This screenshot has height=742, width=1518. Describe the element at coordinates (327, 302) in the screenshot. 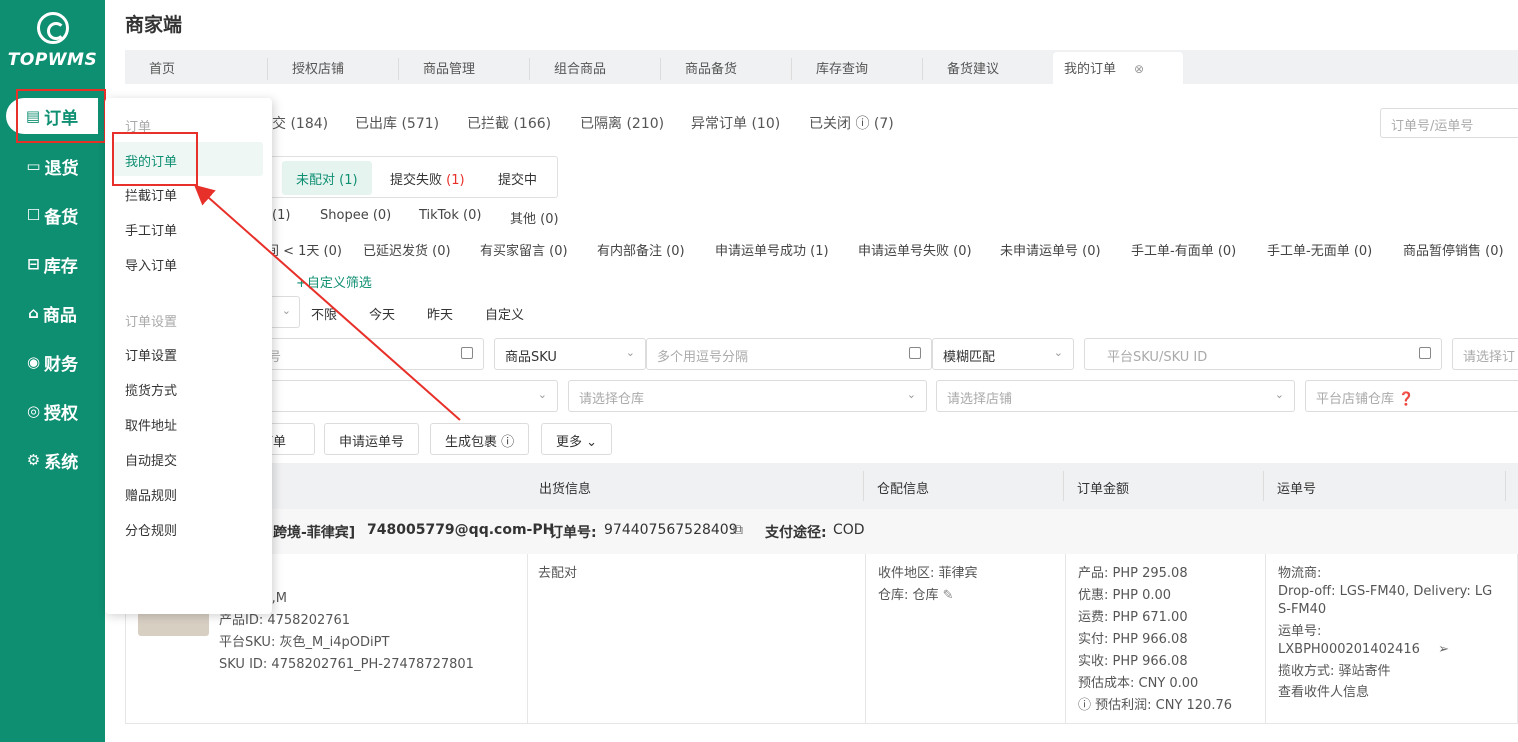

I see `annotation-arrow` at that location.